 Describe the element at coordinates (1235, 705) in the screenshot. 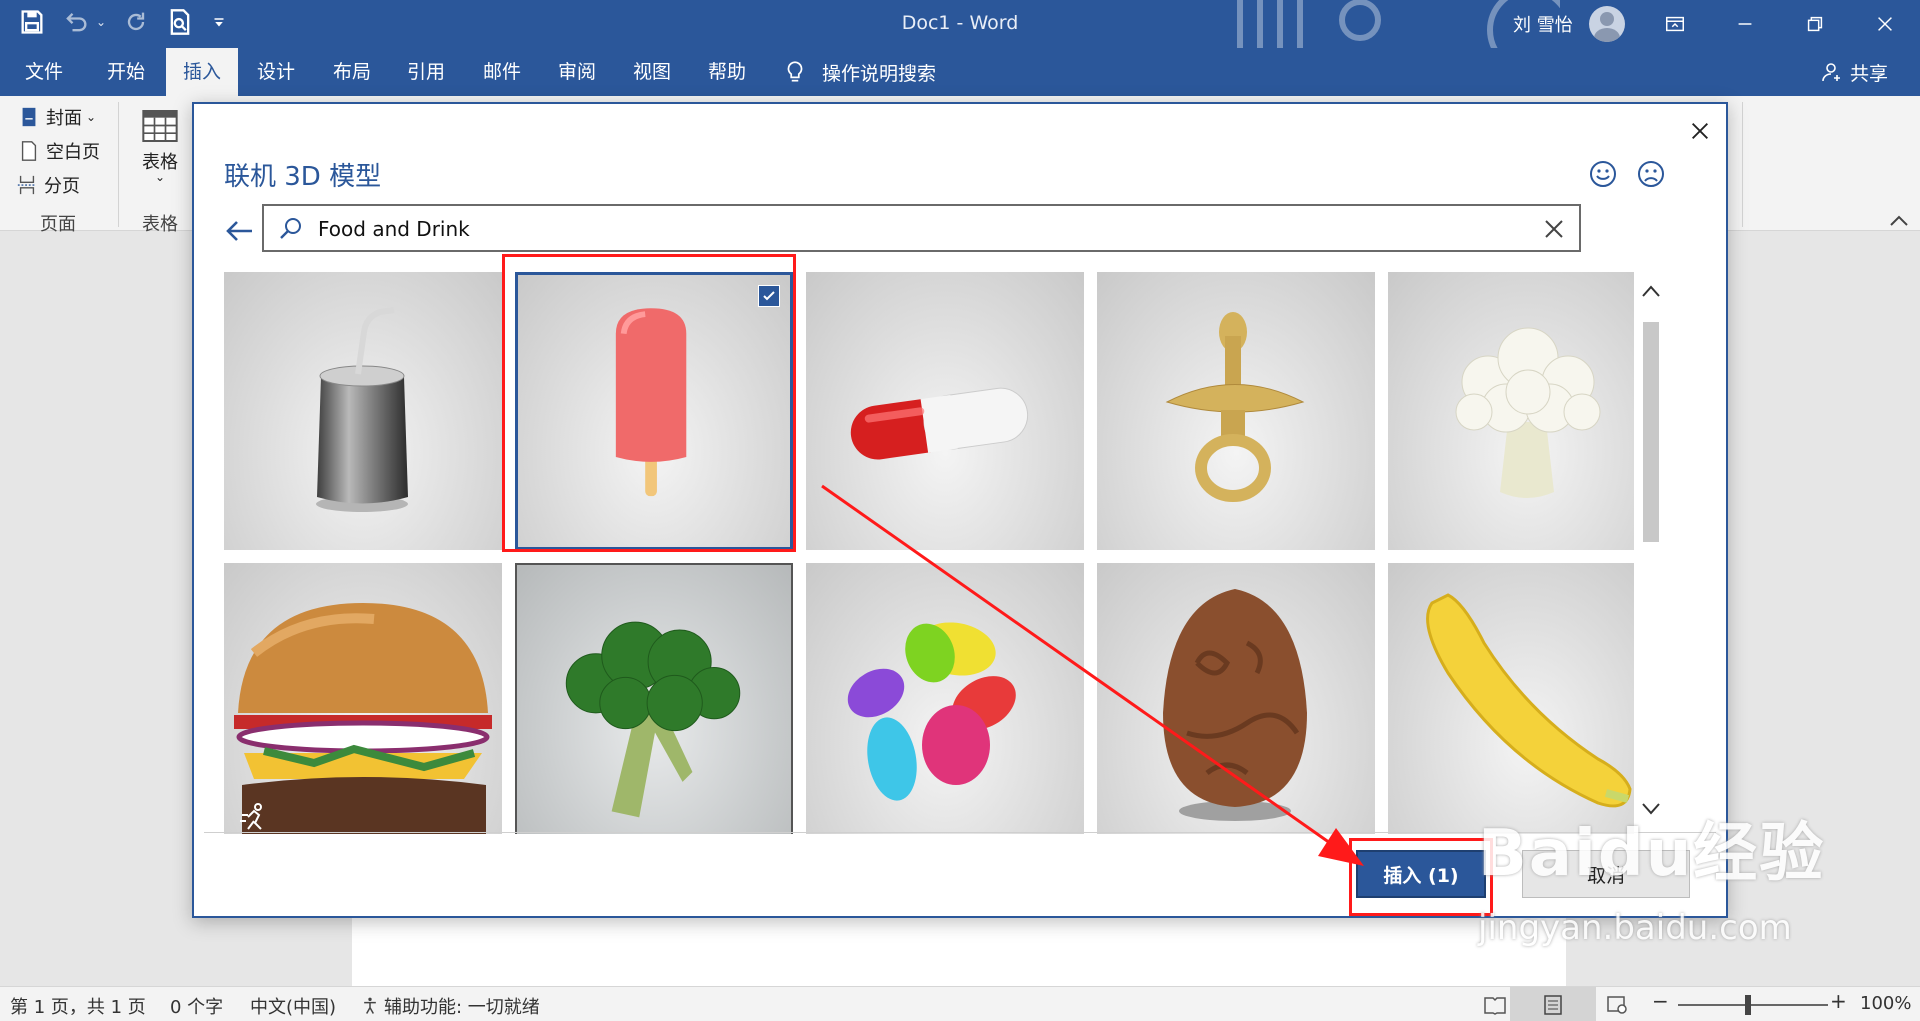

I see `chocolate-egg-thumbnail` at that location.